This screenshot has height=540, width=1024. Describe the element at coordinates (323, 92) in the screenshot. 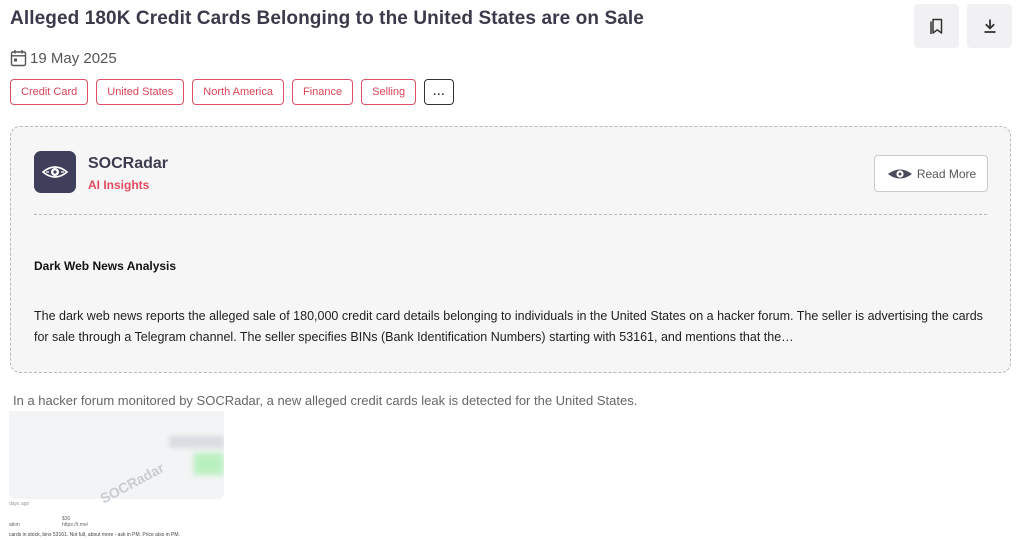

I see `tag-finance: Finance` at that location.